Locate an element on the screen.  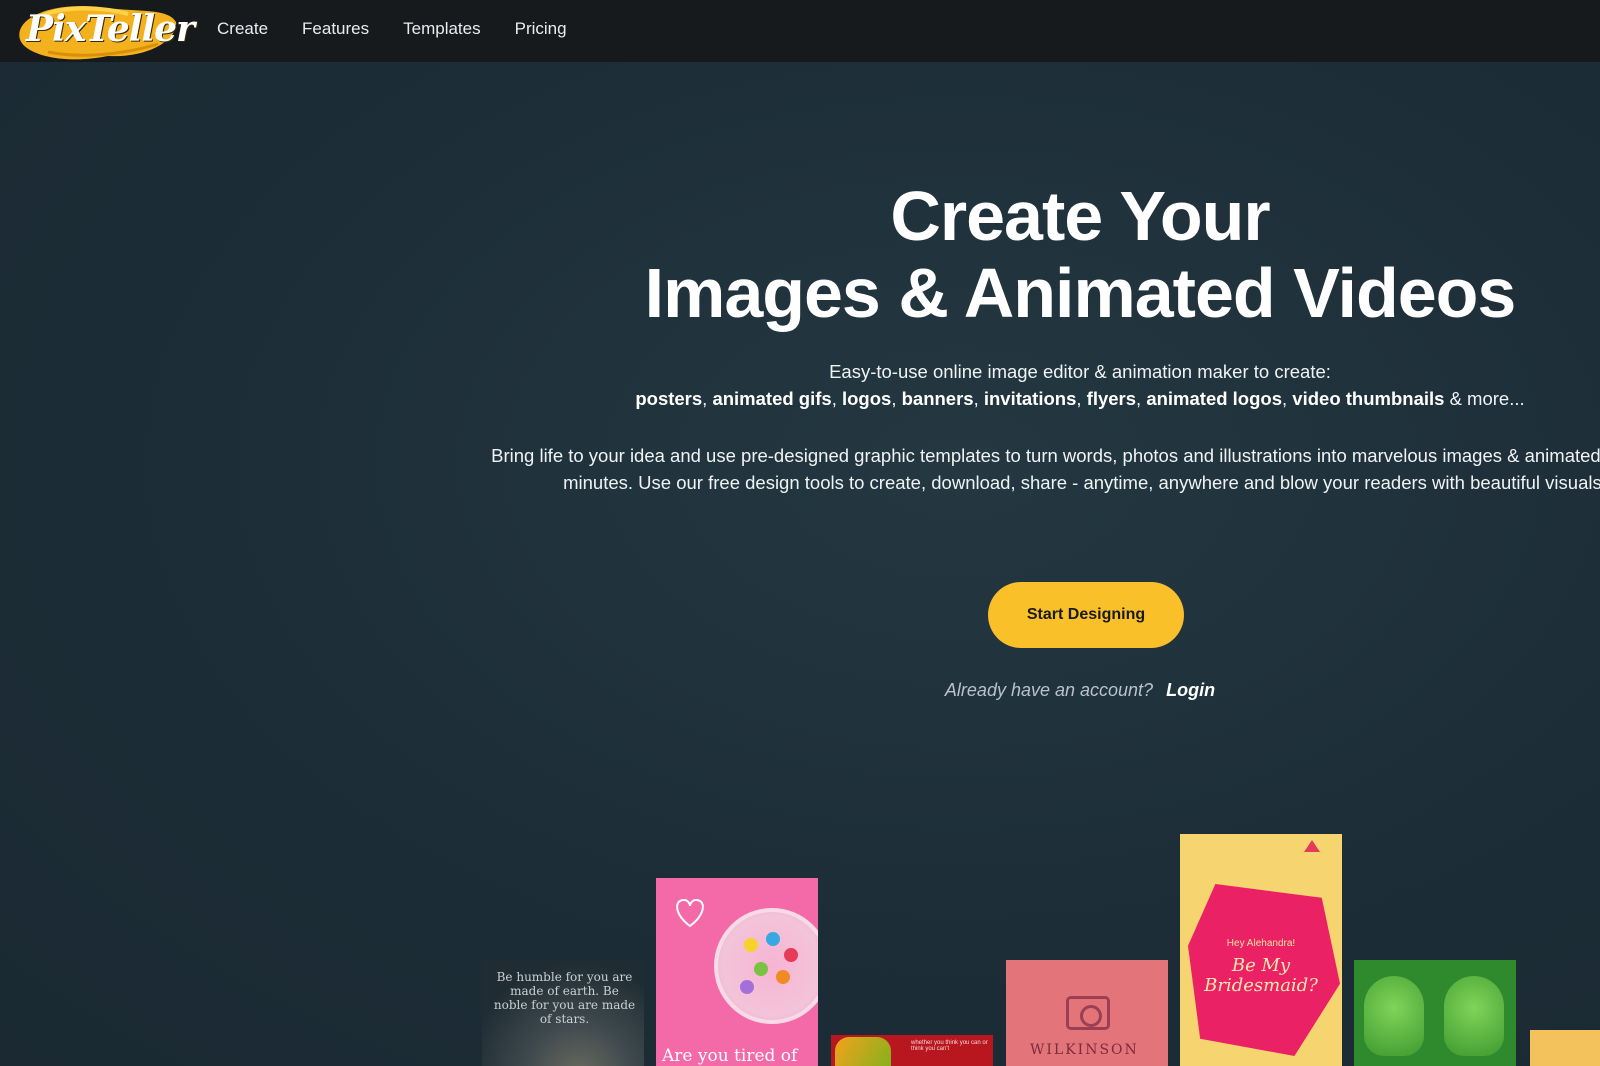
template-thumbnail-candy: Are you tired of is located at coordinates (737, 972).